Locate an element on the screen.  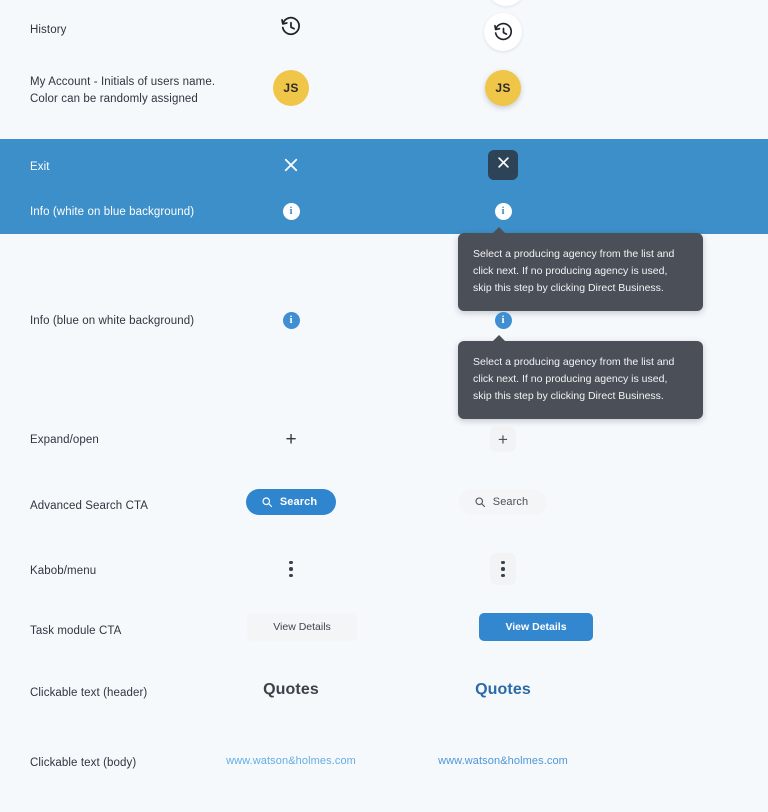
quotes-header-default-cell: Quotes is located at coordinates (291, 690).